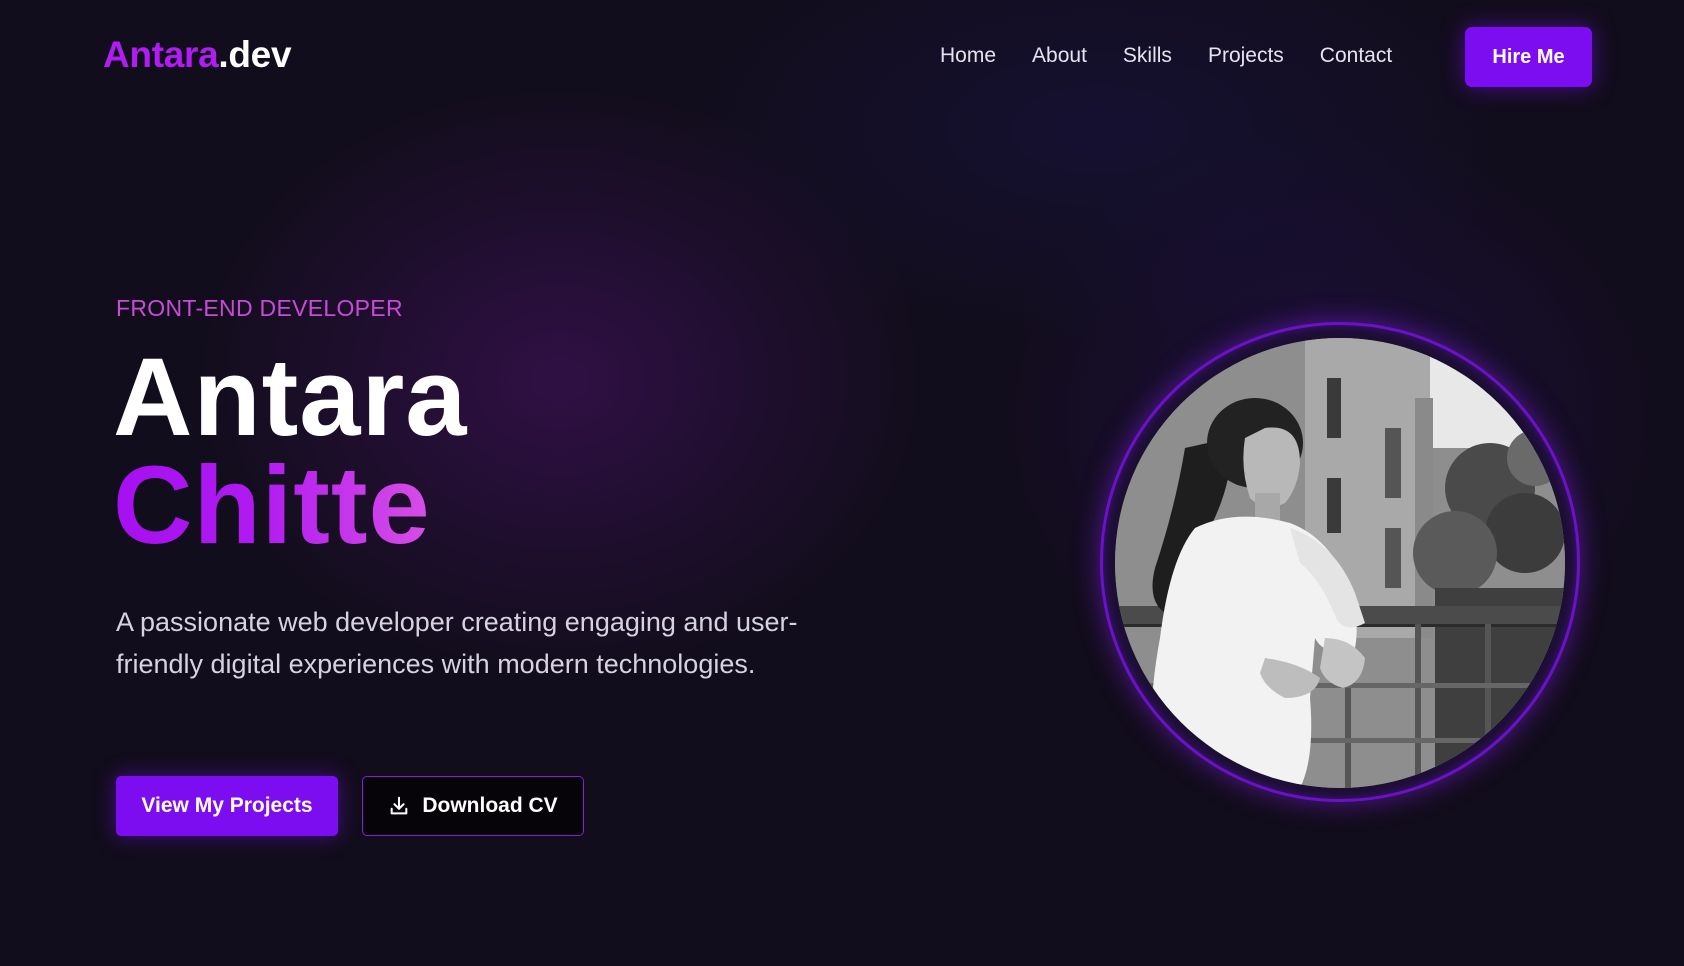 Image resolution: width=1684 pixels, height=966 pixels. I want to click on nav-link-about: About, so click(1059, 56).